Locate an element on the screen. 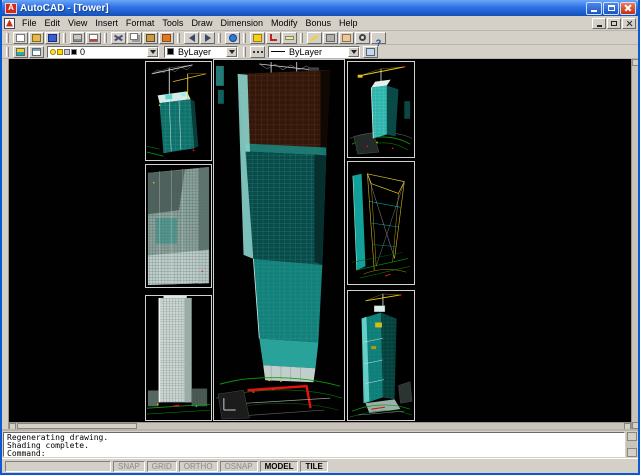  make-layer-current-icon is located at coordinates (20, 51).